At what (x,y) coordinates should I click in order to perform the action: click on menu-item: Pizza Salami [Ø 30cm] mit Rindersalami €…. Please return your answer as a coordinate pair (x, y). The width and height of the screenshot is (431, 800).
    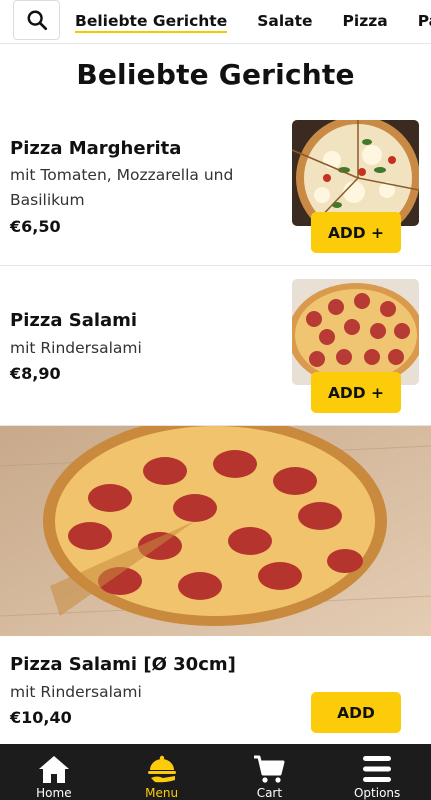
    Looking at the image, I should click on (215, 690).